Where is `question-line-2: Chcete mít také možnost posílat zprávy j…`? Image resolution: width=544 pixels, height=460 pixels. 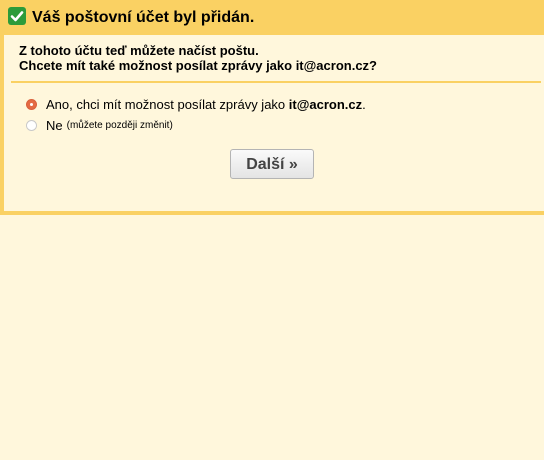 question-line-2: Chcete mít také možnost posílat zprávy j… is located at coordinates (198, 65).